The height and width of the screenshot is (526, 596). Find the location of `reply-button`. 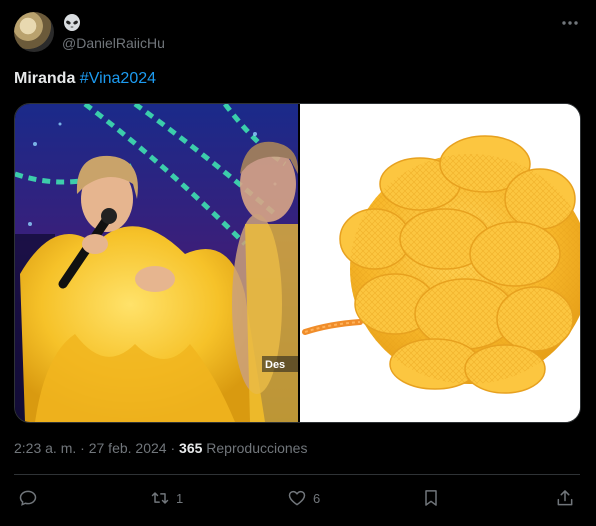

reply-button is located at coordinates (31, 498).